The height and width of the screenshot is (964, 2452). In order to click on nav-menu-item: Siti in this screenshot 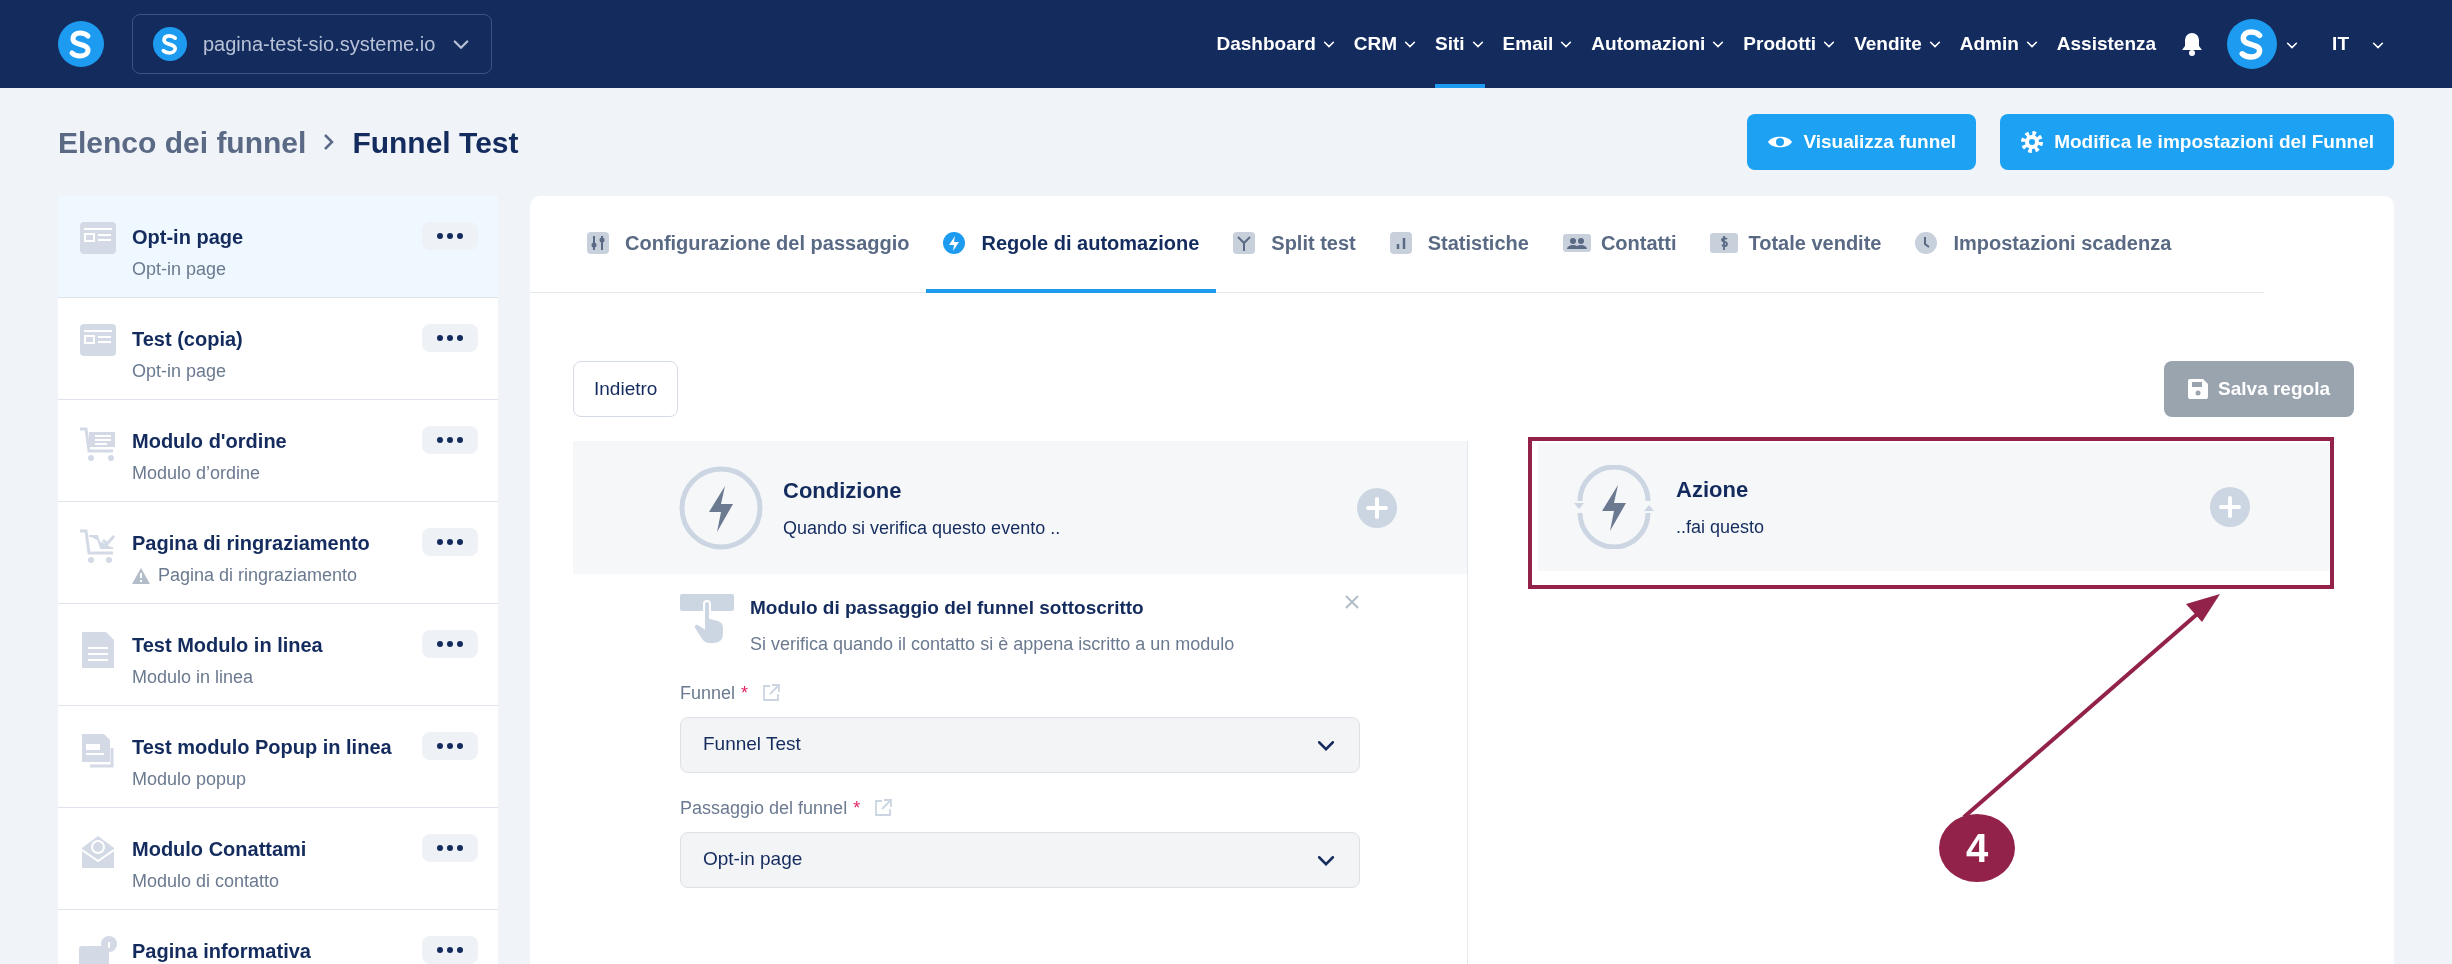, I will do `click(1460, 44)`.